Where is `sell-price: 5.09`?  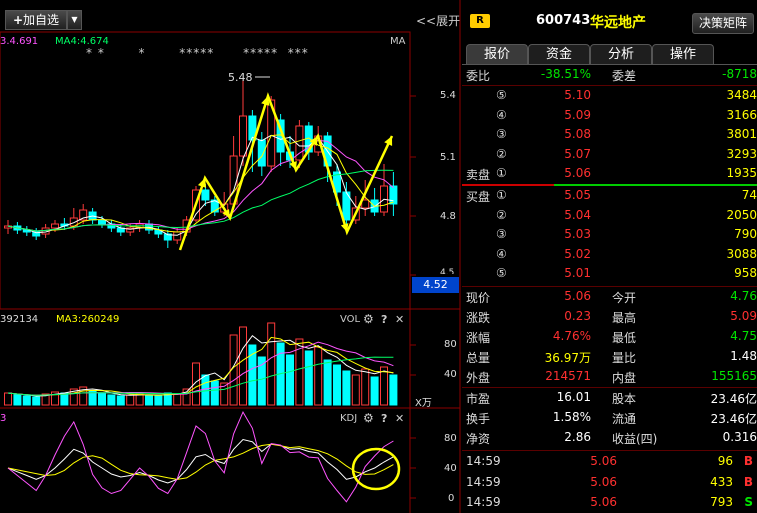
sell-price: 5.09 is located at coordinates (577, 114).